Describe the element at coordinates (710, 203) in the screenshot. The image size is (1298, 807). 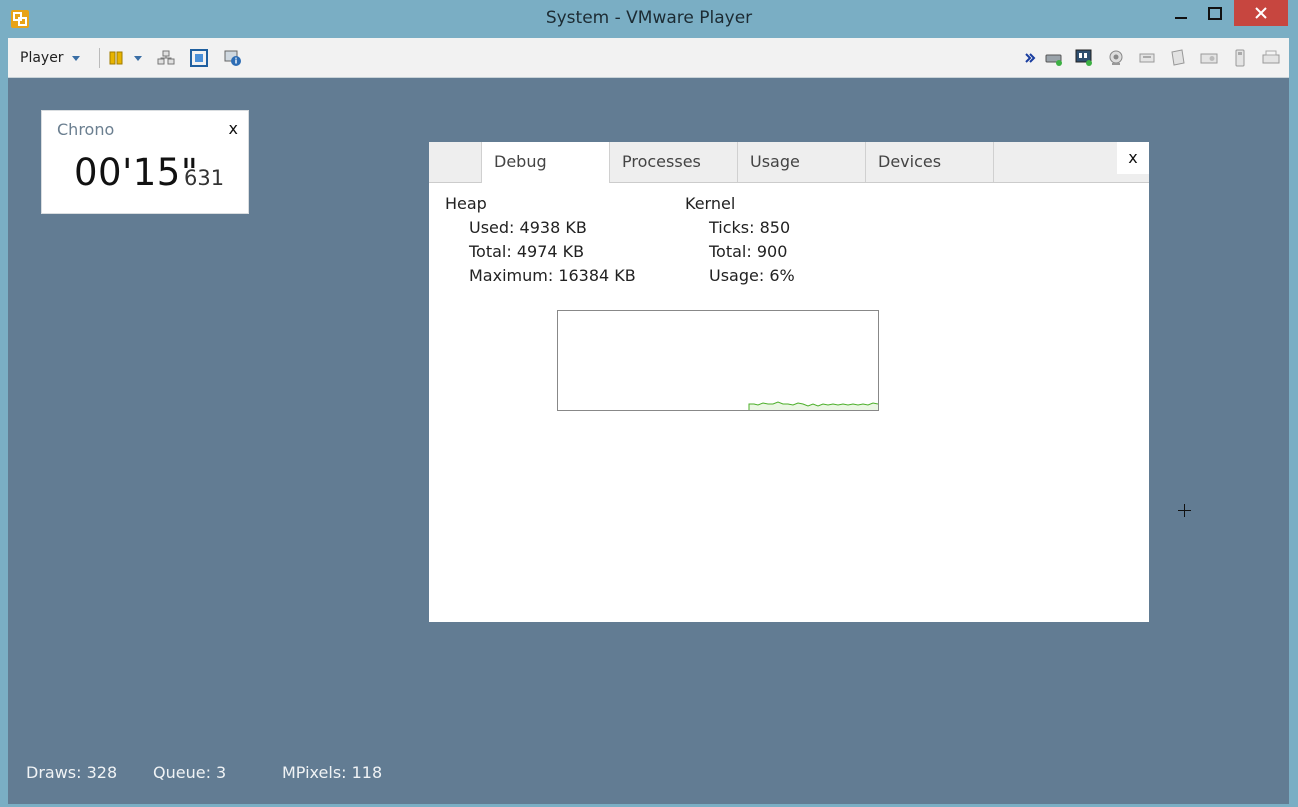
I see `kernel-title: Kernel` at that location.